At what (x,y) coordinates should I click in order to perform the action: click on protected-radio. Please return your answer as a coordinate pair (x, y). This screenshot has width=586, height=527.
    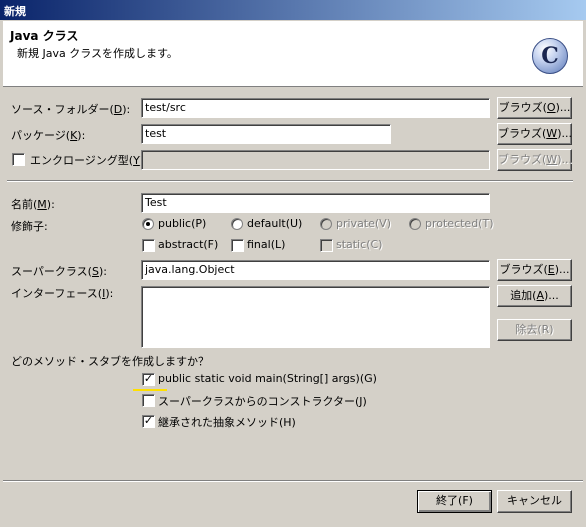
    Looking at the image, I should click on (415, 224).